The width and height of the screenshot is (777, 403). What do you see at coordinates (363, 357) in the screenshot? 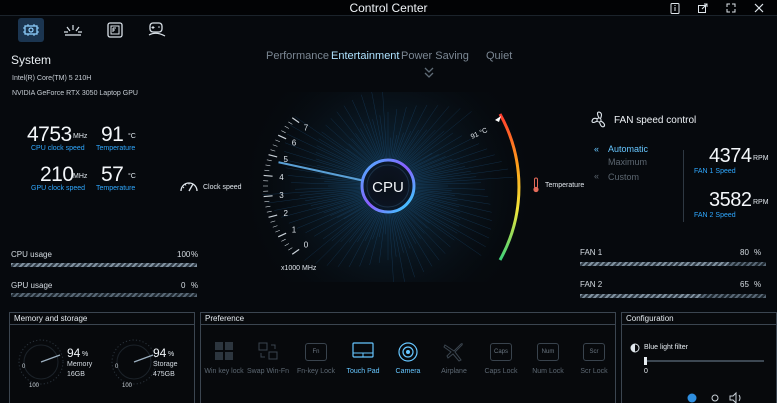
I see `pref-touch-pad: Touch Pad` at bounding box center [363, 357].